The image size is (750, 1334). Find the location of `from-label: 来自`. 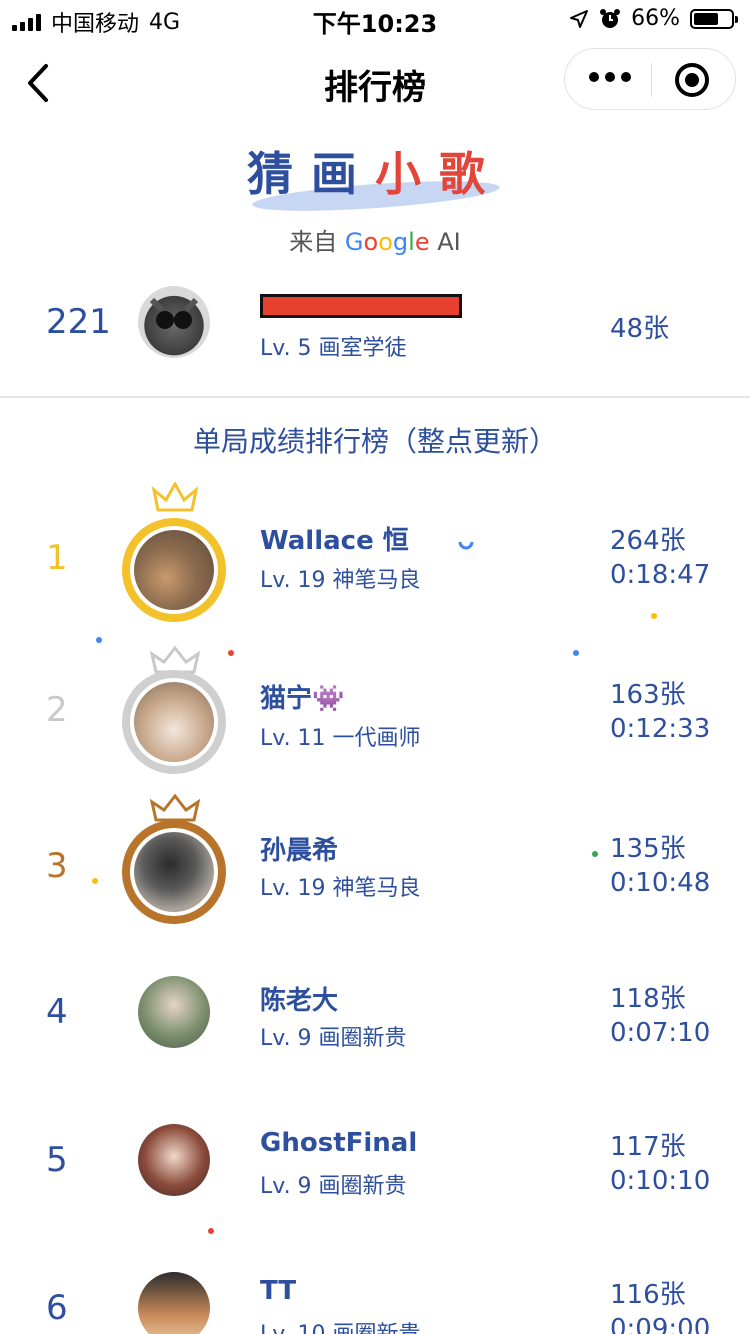

from-label: 来自 is located at coordinates (313, 242).